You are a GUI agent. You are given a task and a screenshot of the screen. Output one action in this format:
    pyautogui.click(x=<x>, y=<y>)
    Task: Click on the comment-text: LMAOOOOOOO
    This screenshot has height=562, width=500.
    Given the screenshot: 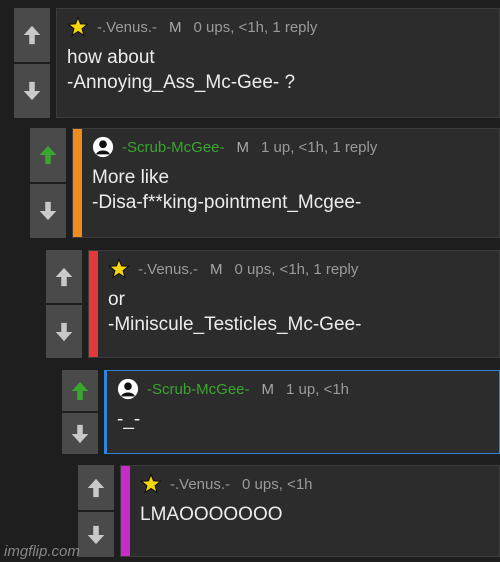 What is the action you would take?
    pyautogui.click(x=211, y=514)
    